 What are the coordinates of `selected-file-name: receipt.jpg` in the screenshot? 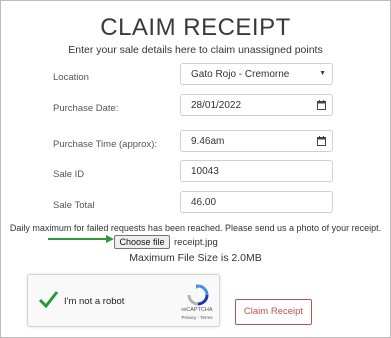 It's located at (196, 242).